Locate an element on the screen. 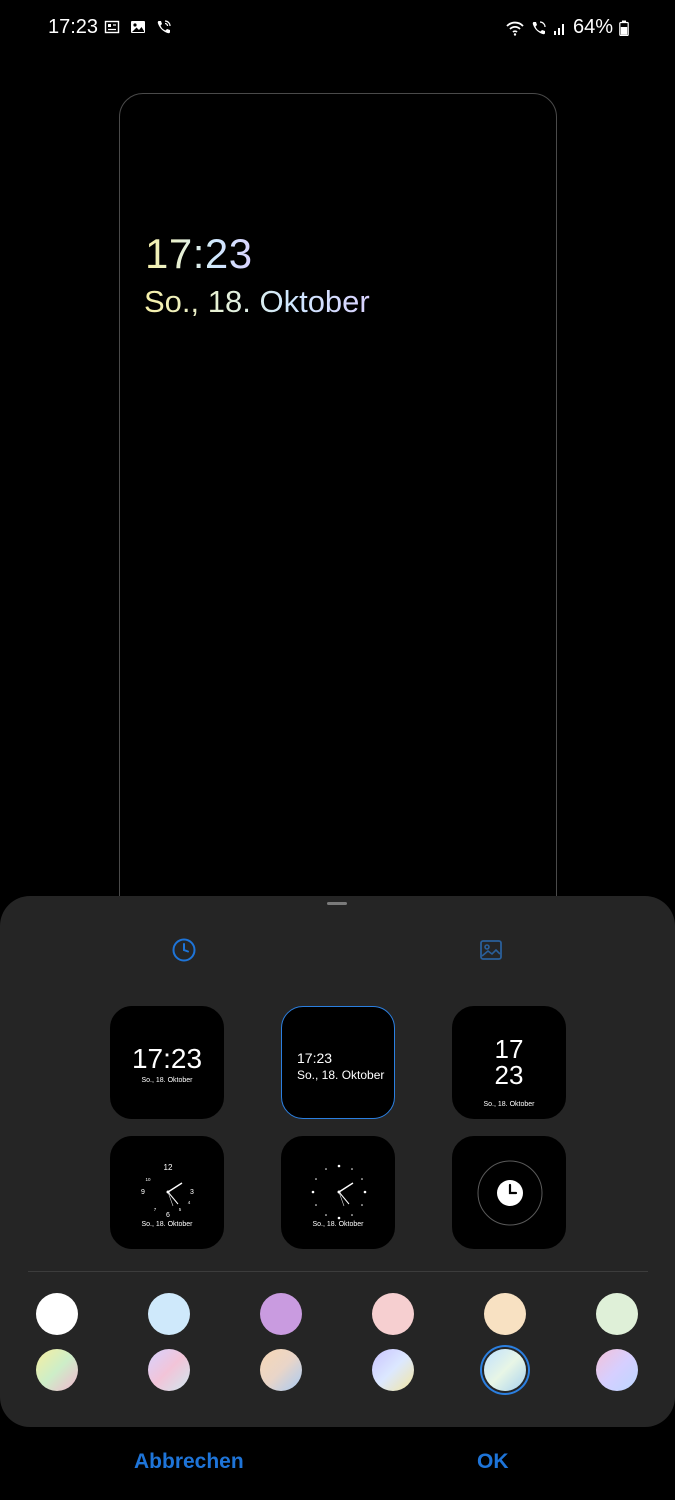 This screenshot has width=675, height=1500. cancel-button: Abbrechen is located at coordinates (189, 1462).